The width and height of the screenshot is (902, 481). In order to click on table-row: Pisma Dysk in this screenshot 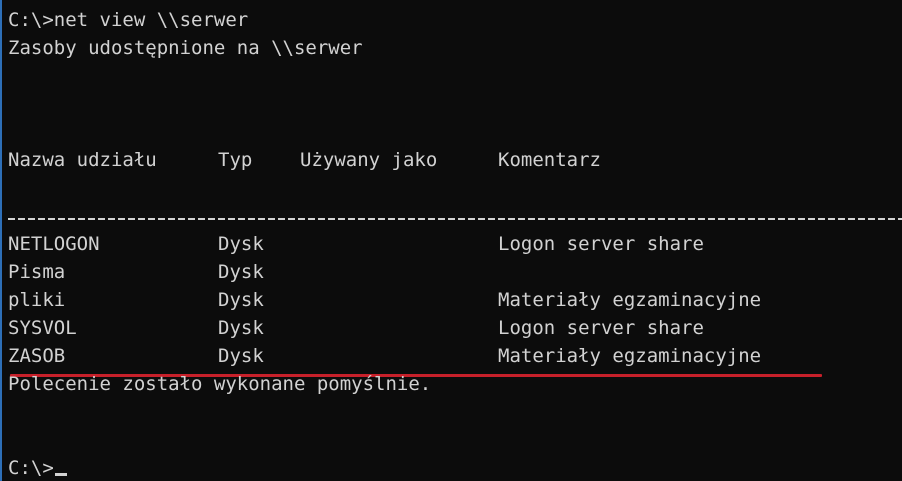, I will do `click(453, 272)`.